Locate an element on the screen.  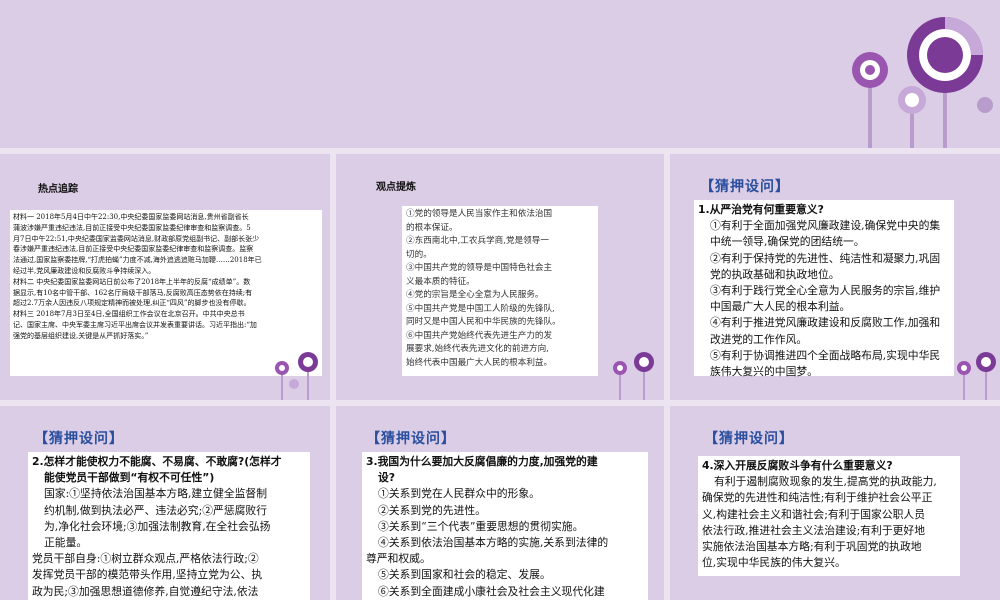
viewpoint-line: 展要求,始终代表先进文化的前进方向, is located at coordinates (477, 349).